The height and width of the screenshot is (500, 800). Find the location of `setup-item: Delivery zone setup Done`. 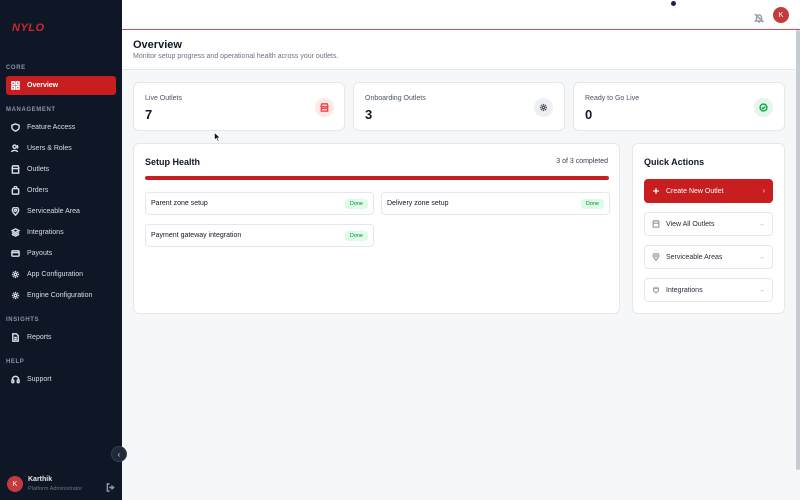

setup-item: Delivery zone setup Done is located at coordinates (495, 203).